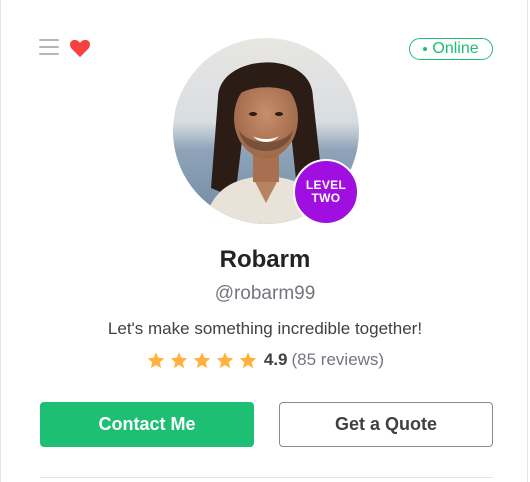 The height and width of the screenshot is (482, 530). I want to click on hamburger-icon, so click(49, 48).